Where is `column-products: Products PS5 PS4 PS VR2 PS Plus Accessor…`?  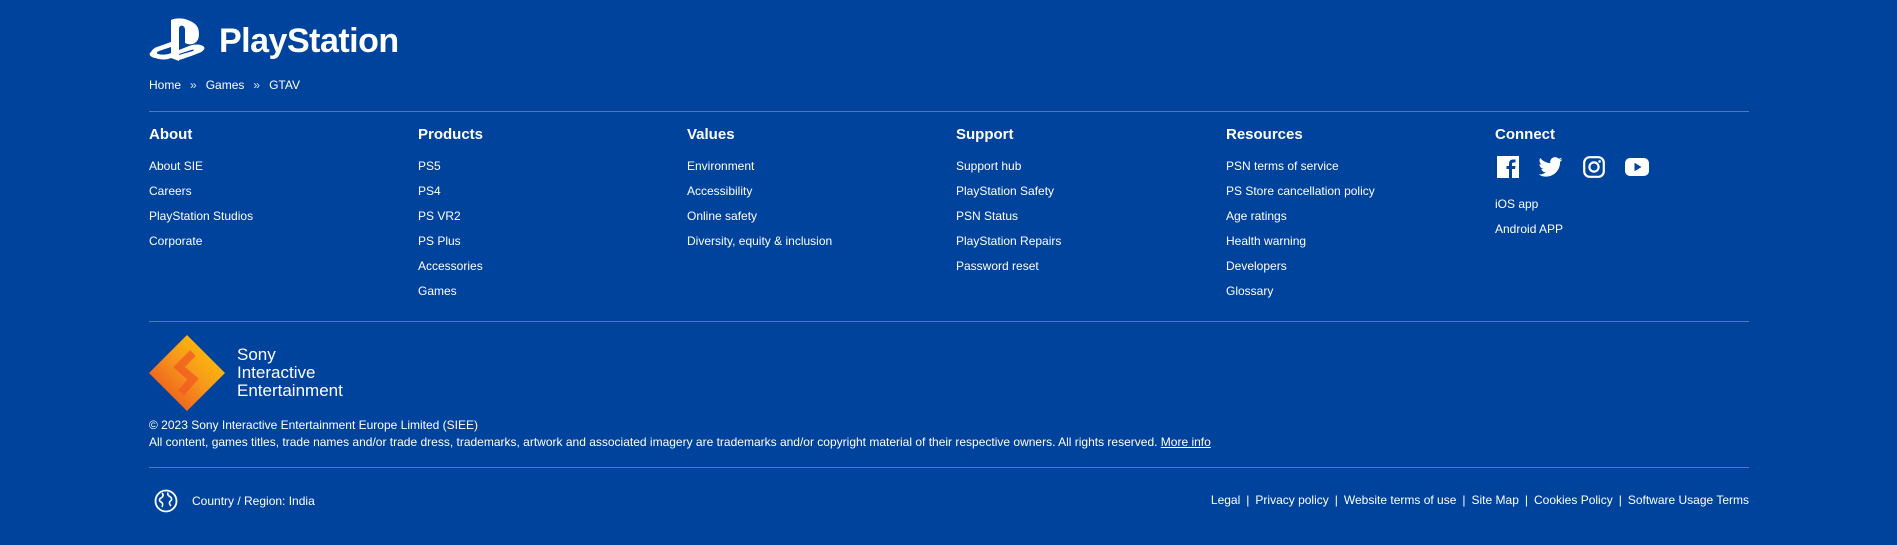 column-products: Products PS5 PS4 PS VR2 PS Plus Accessor… is located at coordinates (543, 215).